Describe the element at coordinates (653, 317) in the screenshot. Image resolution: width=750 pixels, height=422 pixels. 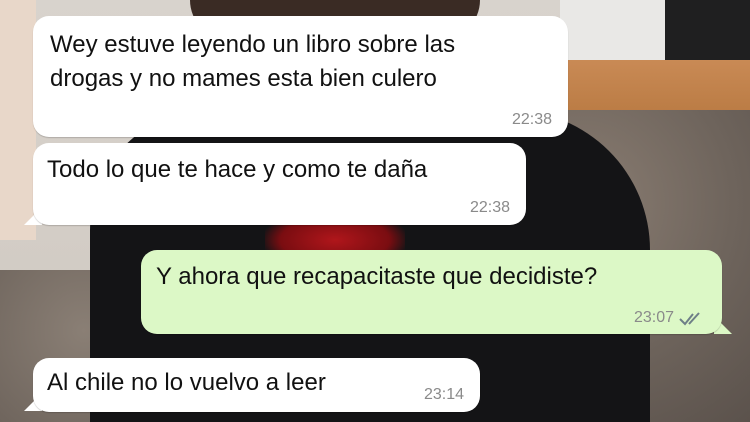
I see `message-timestamp: 23:07` at that location.